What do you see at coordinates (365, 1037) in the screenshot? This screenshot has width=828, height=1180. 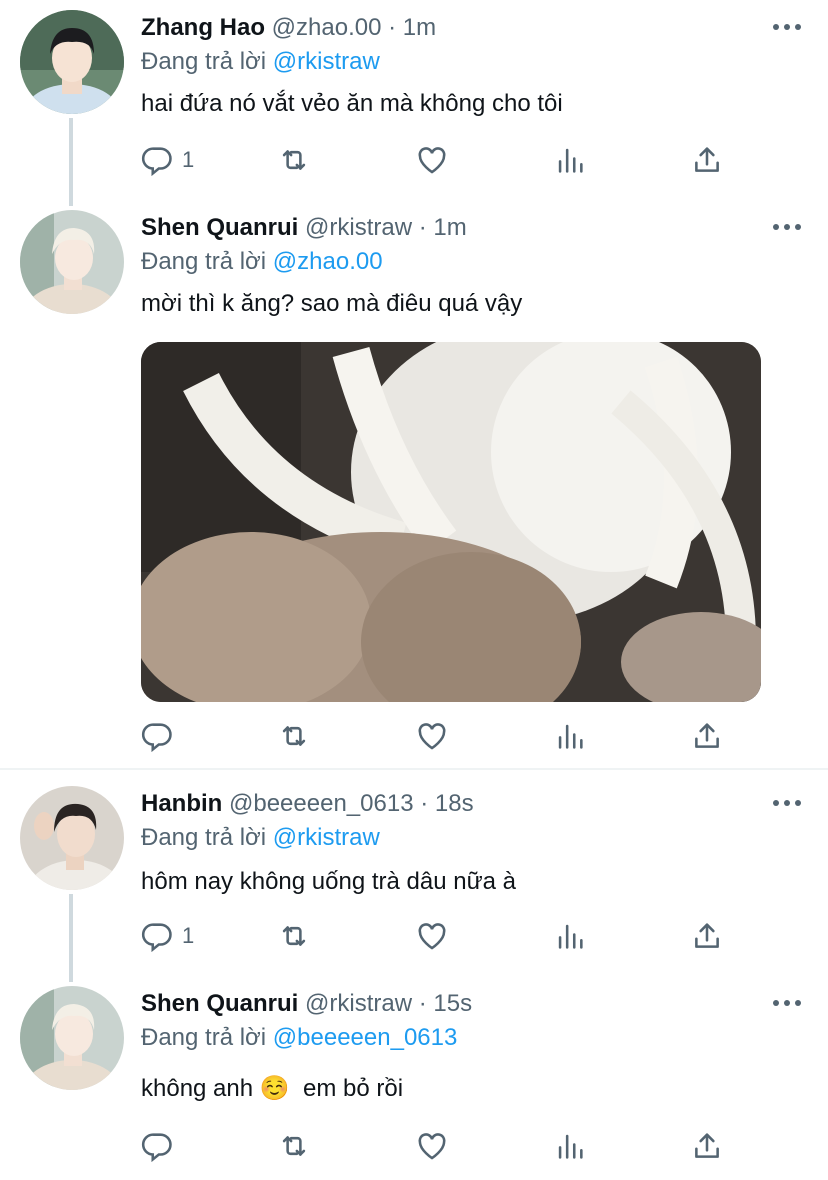 I see `reply-mention: @beeeeen_0613` at bounding box center [365, 1037].